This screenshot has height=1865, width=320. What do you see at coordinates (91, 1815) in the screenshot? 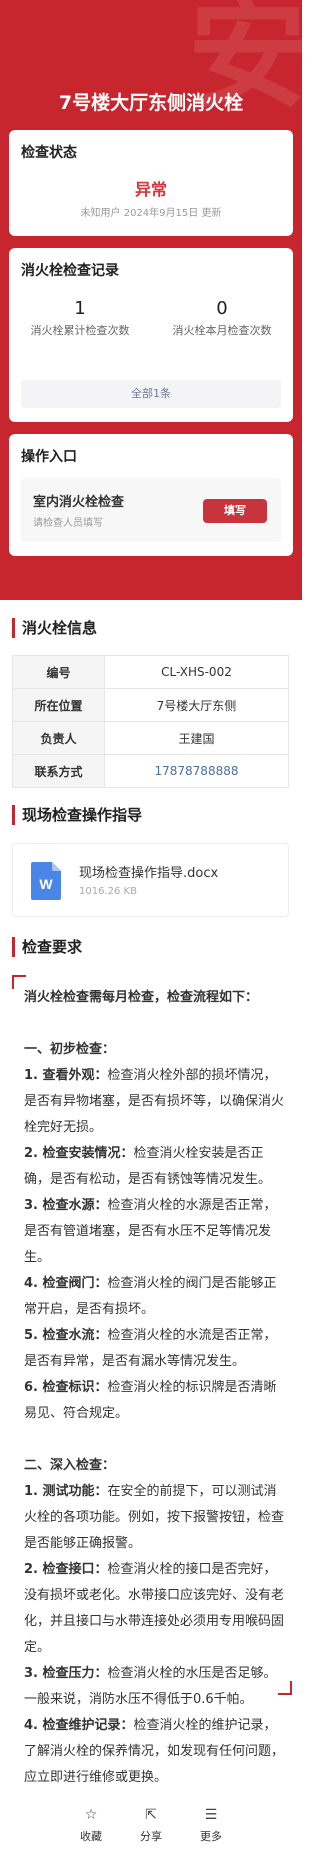
I see `star-icon: ☆` at bounding box center [91, 1815].